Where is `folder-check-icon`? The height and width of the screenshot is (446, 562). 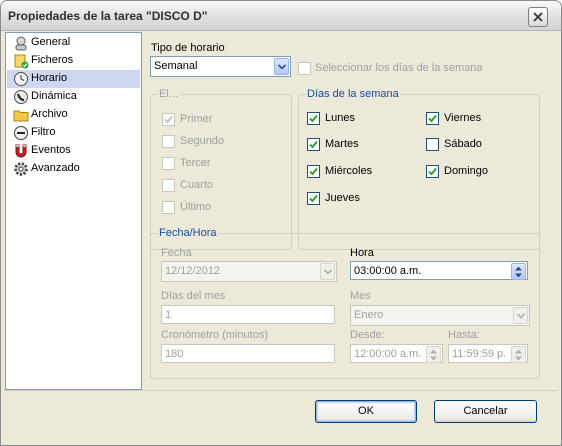 folder-check-icon is located at coordinates (21, 61).